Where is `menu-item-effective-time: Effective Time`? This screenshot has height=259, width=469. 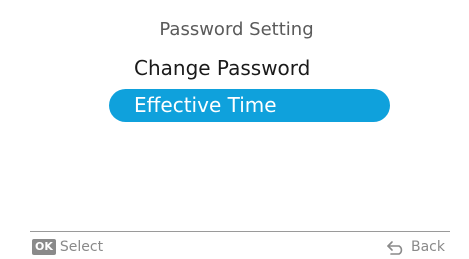
menu-item-effective-time: Effective Time is located at coordinates (249, 105).